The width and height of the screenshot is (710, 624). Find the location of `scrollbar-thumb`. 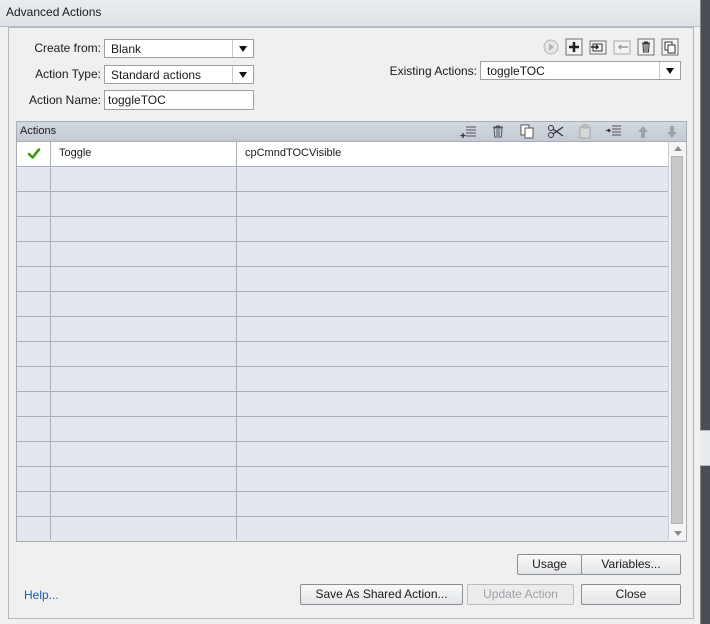

scrollbar-thumb is located at coordinates (677, 340).